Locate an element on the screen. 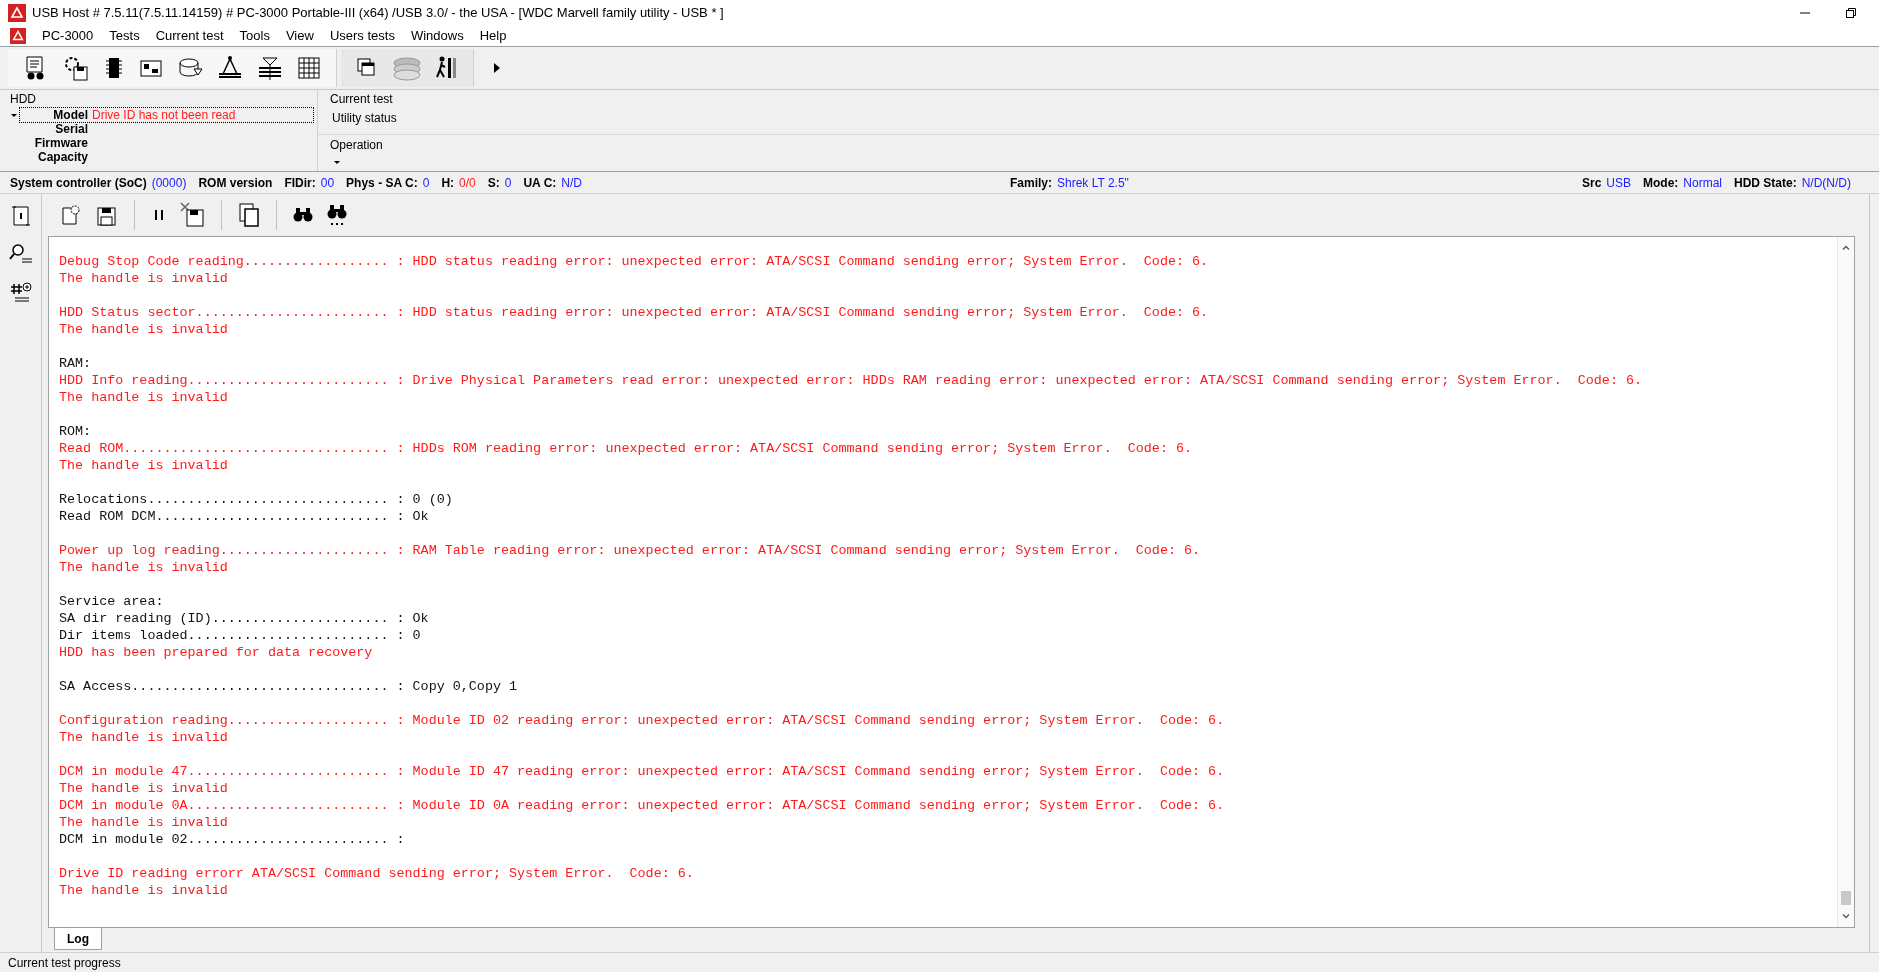  dropdown-arrow-icon is located at coordinates (337, 162).